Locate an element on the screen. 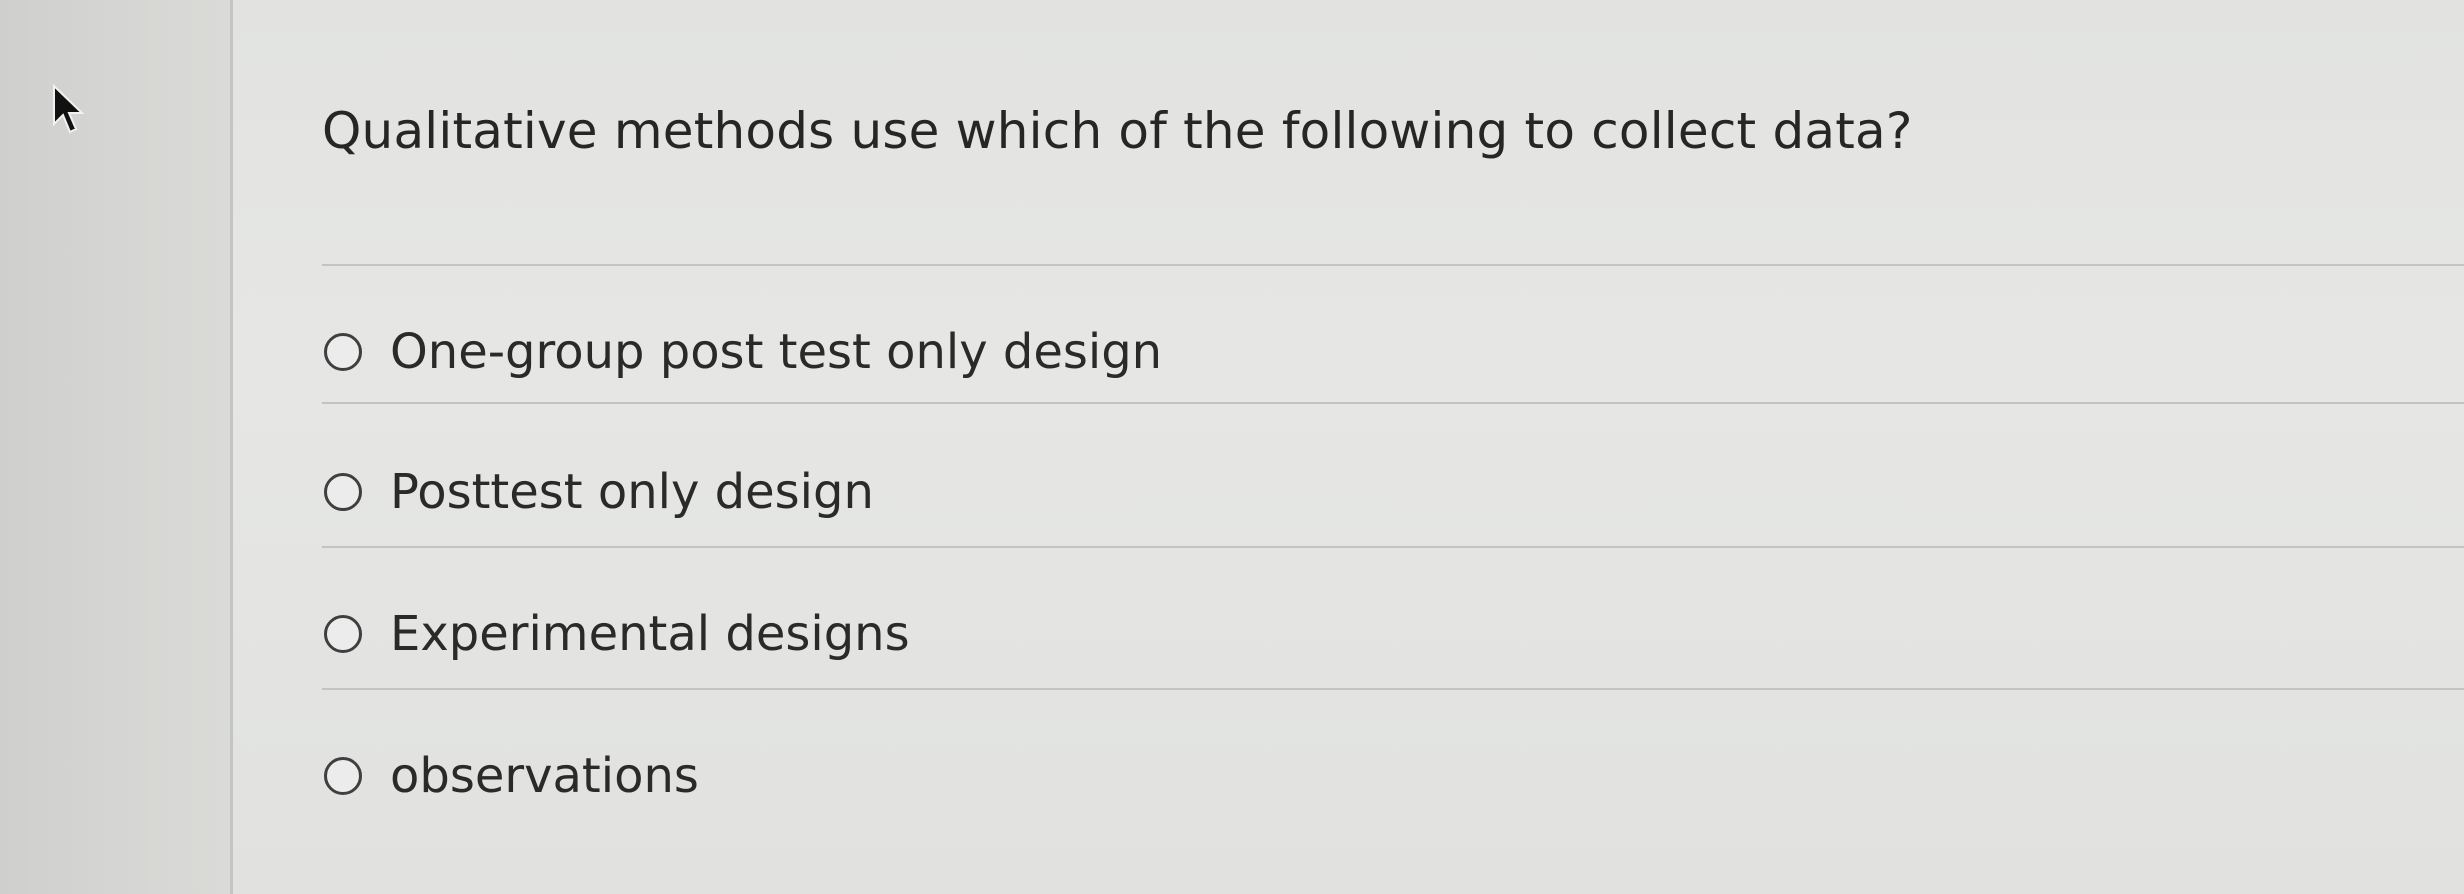 The height and width of the screenshot is (894, 2464). question-divider is located at coordinates (1393, 265).